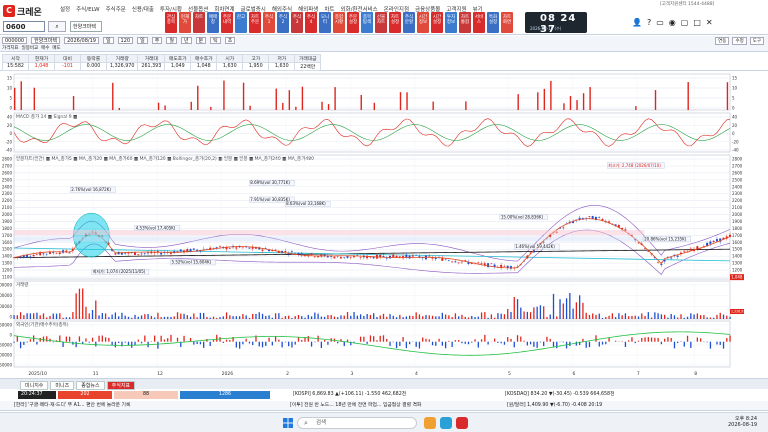  What do you see at coordinates (227, 22) in the screenshot?
I see `toolbar-button: 주문 내역` at bounding box center [227, 22].